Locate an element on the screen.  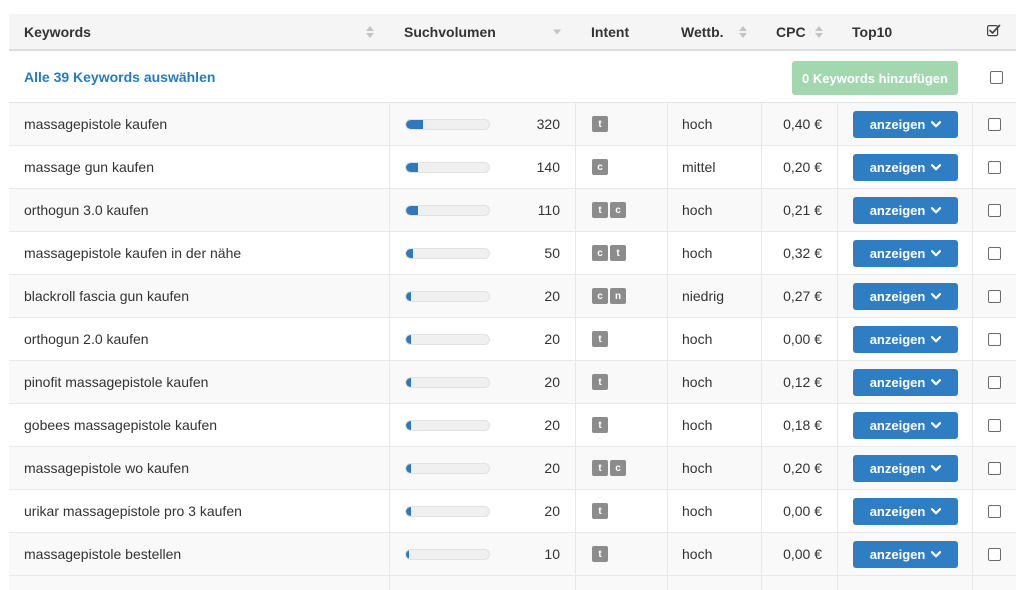
column-header-keywords-label: Keywords is located at coordinates (57, 31).